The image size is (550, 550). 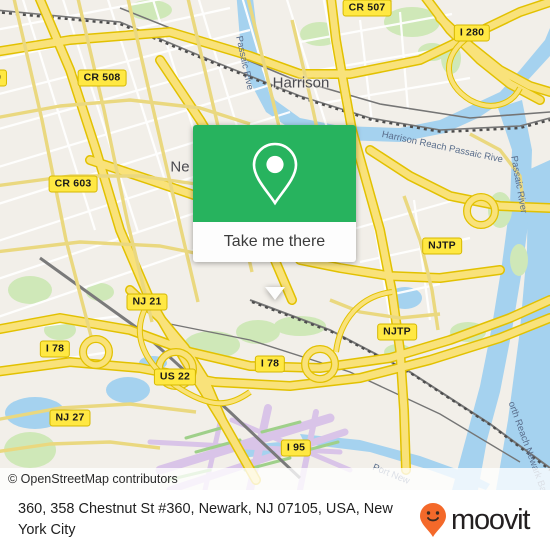 What do you see at coordinates (70, 418) in the screenshot?
I see `road-shield: NJ 27` at bounding box center [70, 418].